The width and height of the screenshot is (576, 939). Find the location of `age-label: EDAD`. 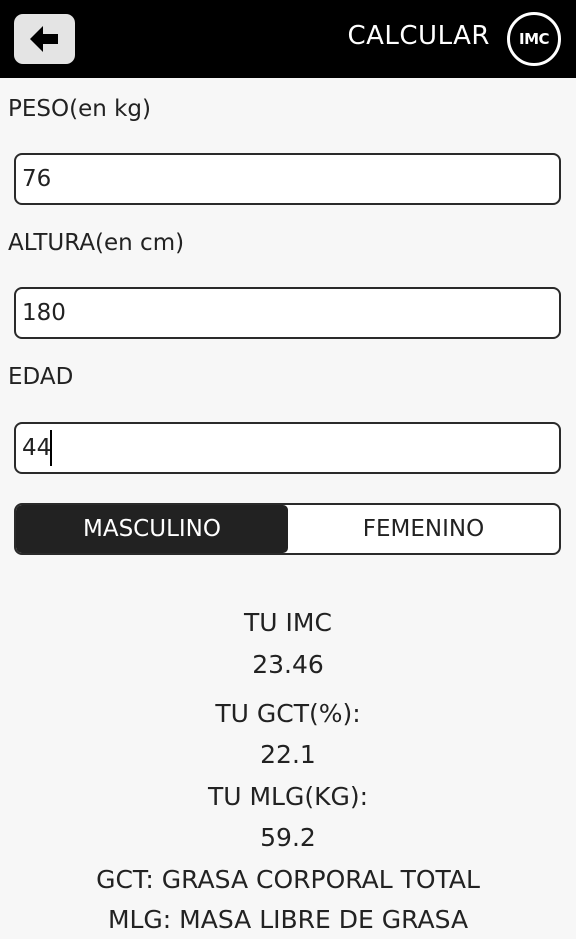

age-label: EDAD is located at coordinates (41, 377).